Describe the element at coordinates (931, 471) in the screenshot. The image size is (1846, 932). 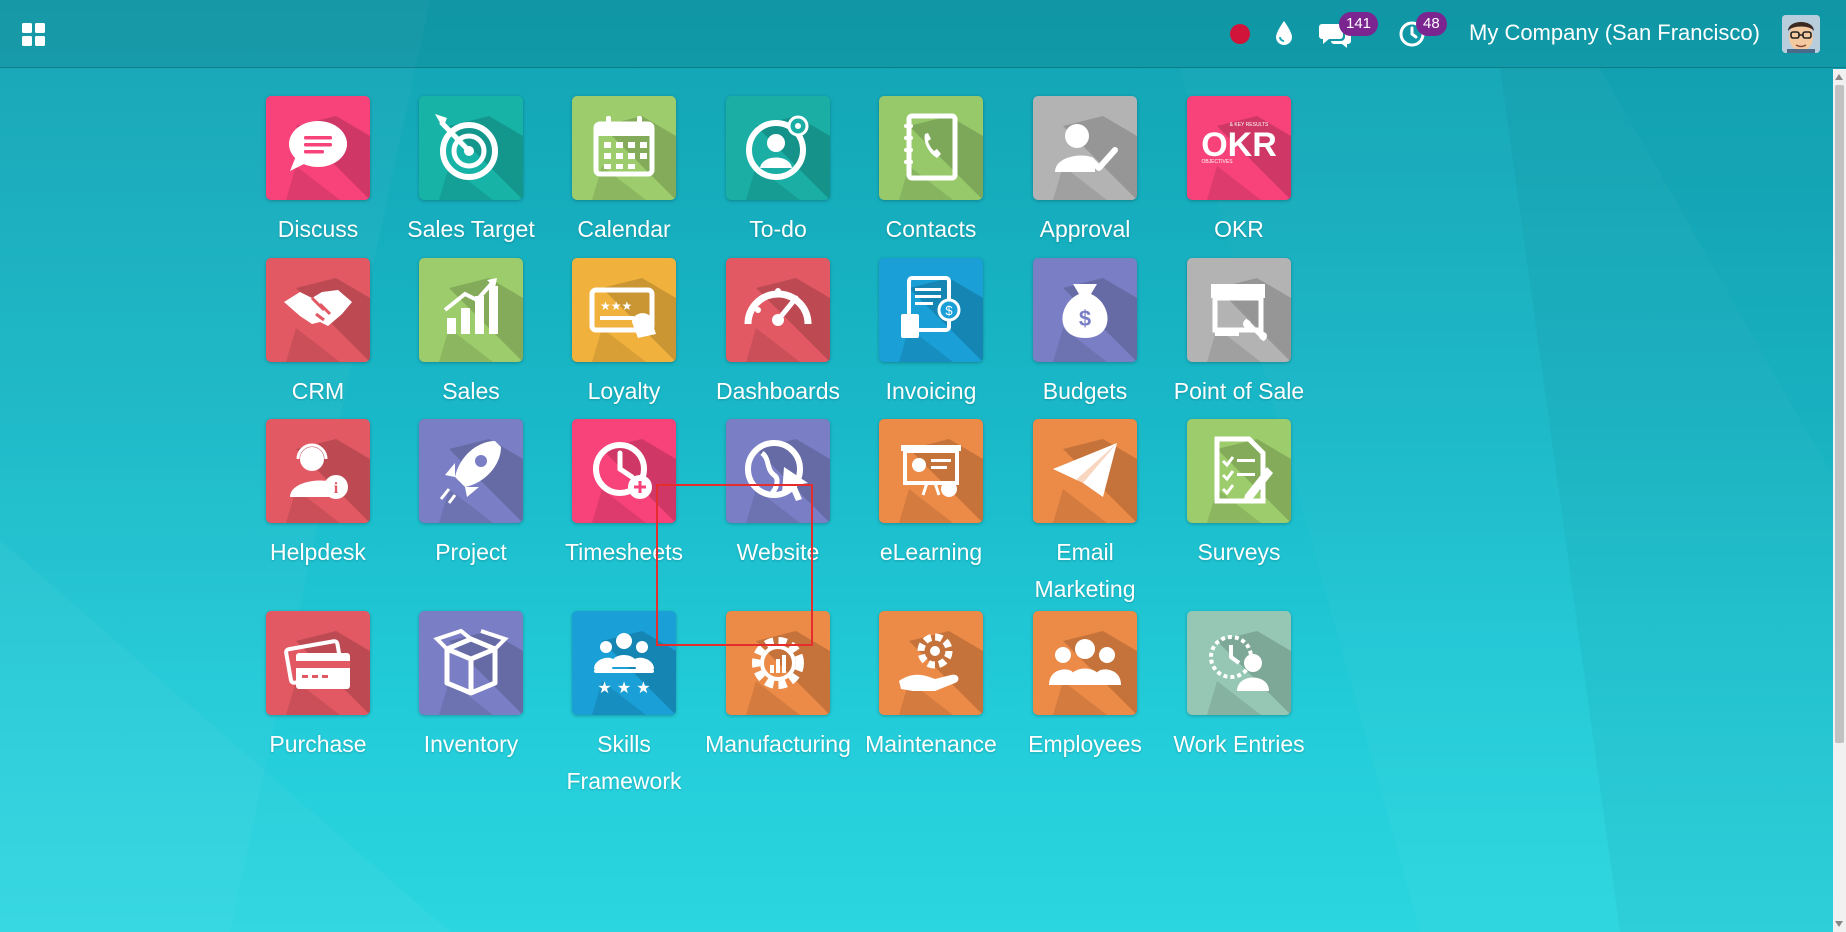
I see `presentation-icon` at that location.